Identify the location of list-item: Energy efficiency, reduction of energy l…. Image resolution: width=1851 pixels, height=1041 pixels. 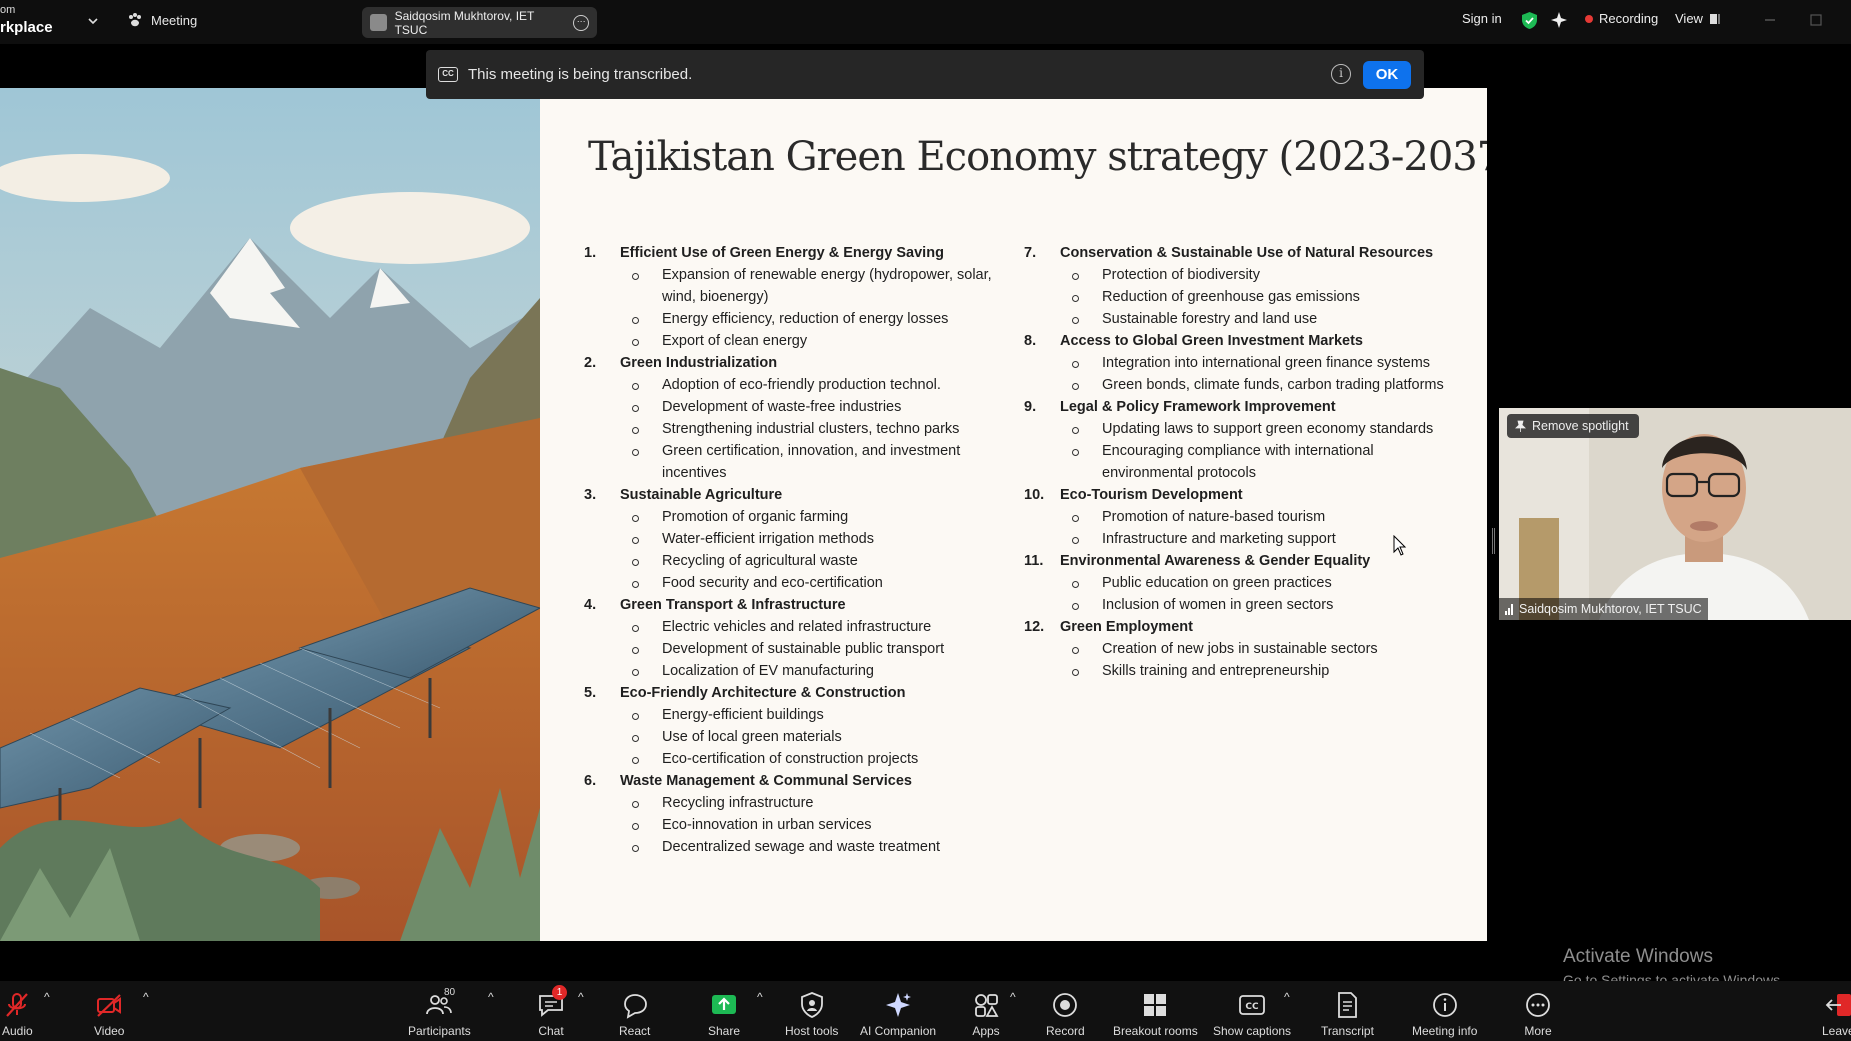
(828, 319).